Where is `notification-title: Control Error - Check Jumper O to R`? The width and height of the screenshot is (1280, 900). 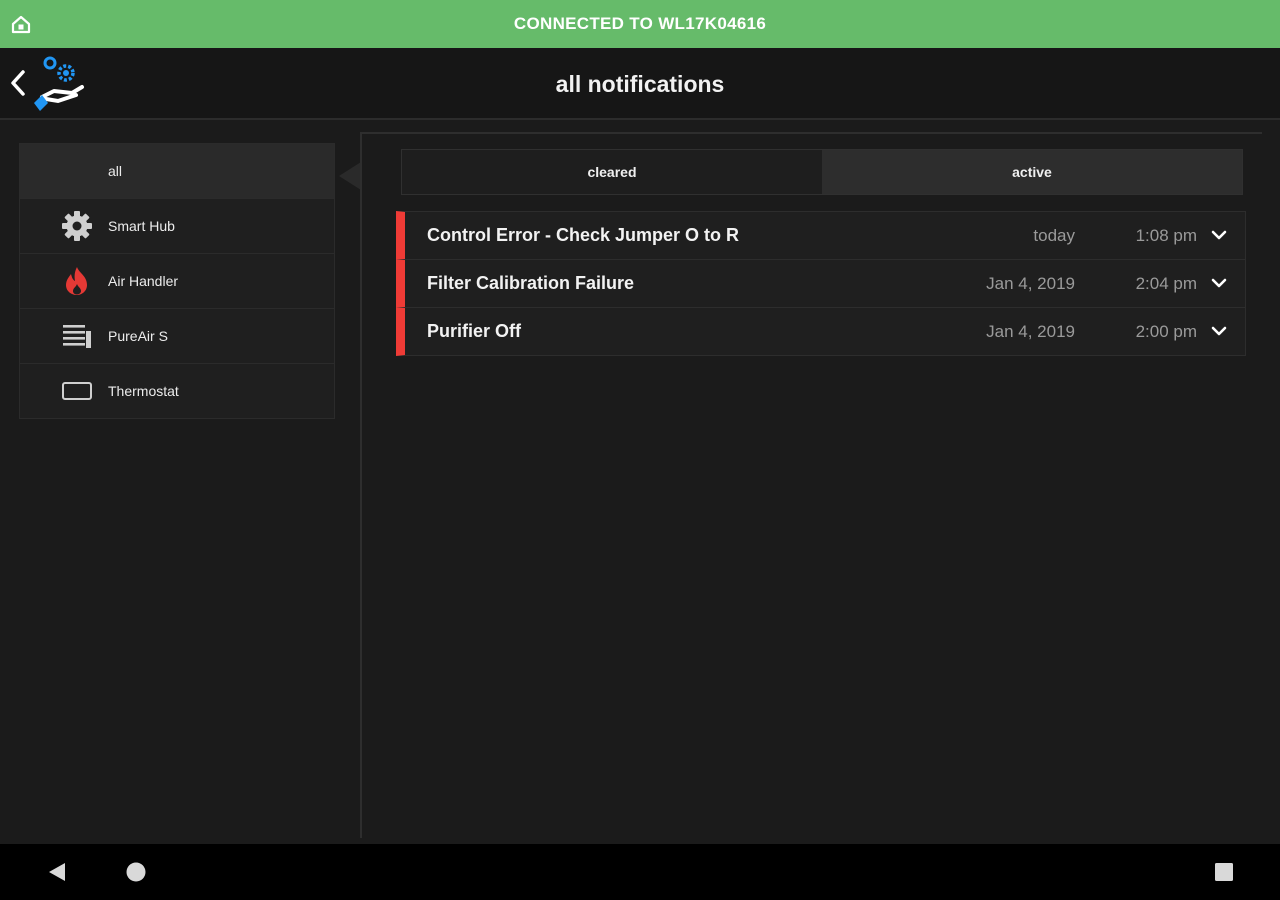 notification-title: Control Error - Check Jumper O to R is located at coordinates (583, 235).